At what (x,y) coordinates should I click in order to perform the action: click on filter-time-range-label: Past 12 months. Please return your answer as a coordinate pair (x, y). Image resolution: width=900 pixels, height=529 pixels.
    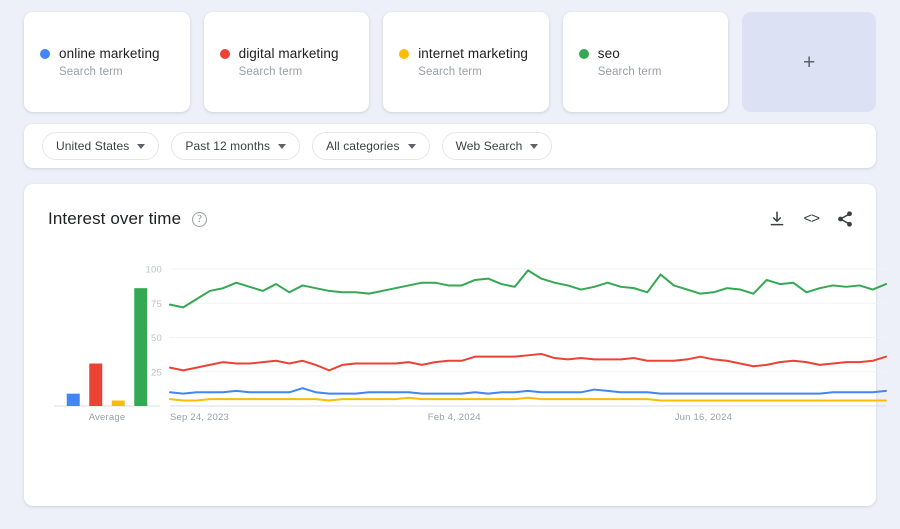
    Looking at the image, I should click on (228, 146).